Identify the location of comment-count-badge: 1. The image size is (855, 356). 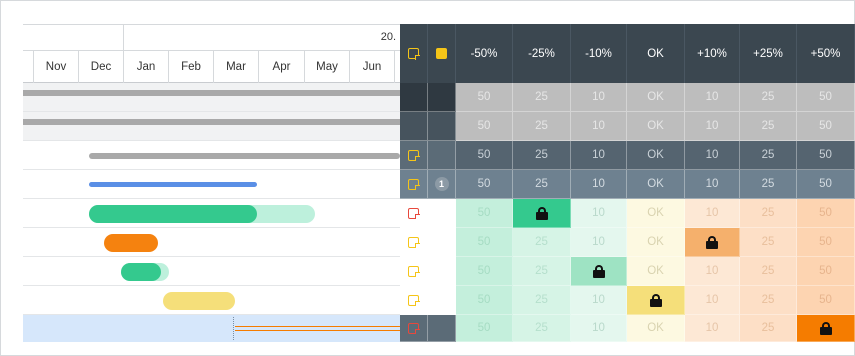
(441, 184).